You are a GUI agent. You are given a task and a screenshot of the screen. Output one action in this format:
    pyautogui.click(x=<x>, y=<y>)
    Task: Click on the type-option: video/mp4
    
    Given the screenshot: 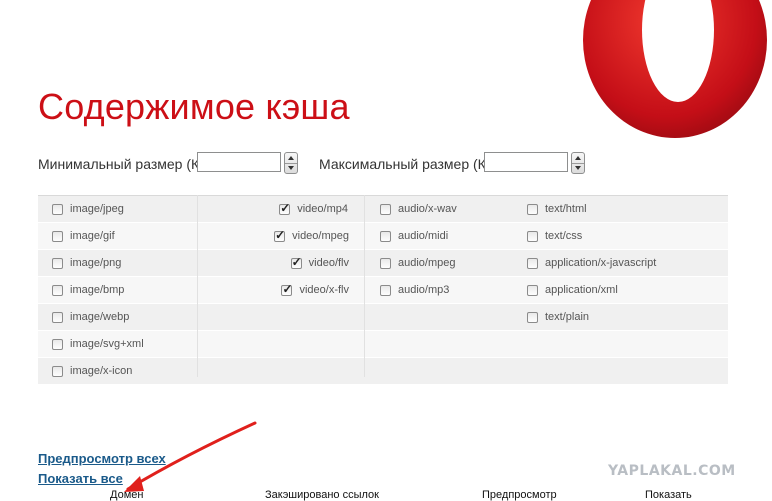 What is the action you would take?
    pyautogui.click(x=273, y=209)
    